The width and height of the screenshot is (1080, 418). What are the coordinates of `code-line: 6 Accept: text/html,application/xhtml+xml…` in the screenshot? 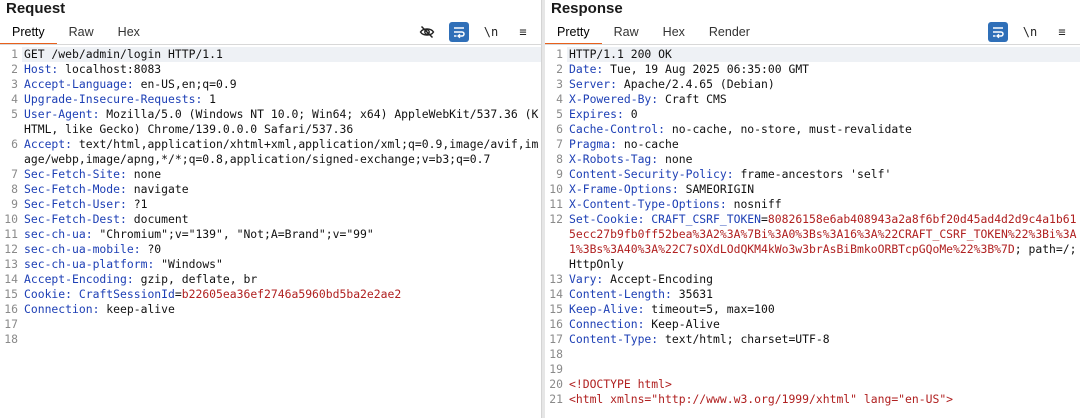 It's located at (270, 152).